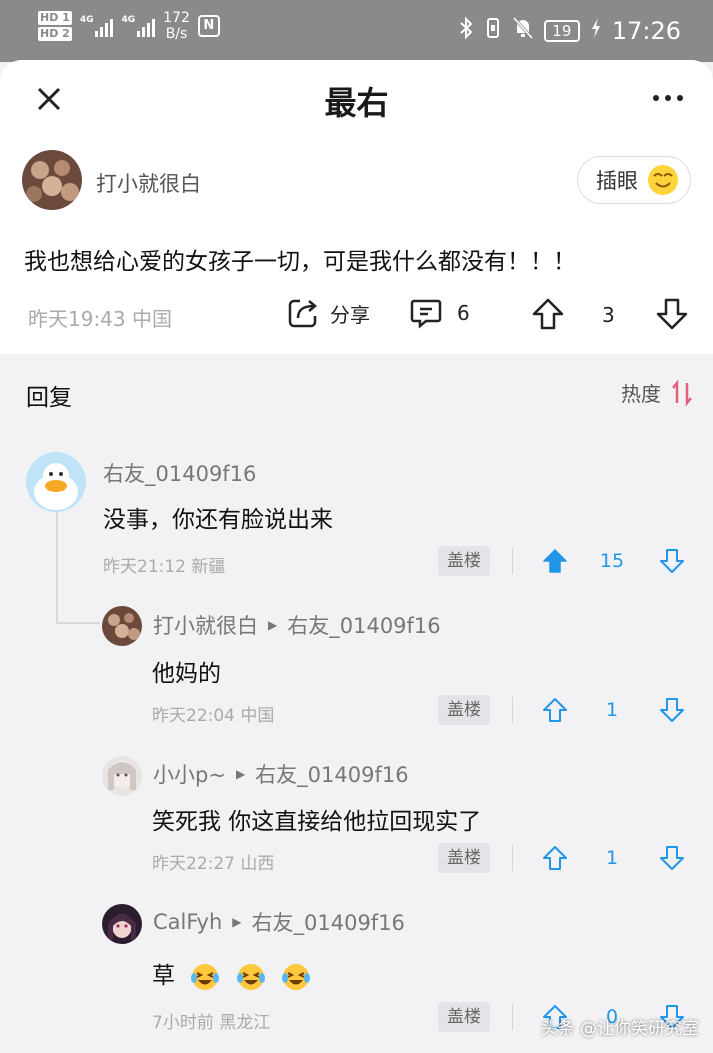 The width and height of the screenshot is (713, 1053). What do you see at coordinates (302, 313) in the screenshot?
I see `share-icon` at bounding box center [302, 313].